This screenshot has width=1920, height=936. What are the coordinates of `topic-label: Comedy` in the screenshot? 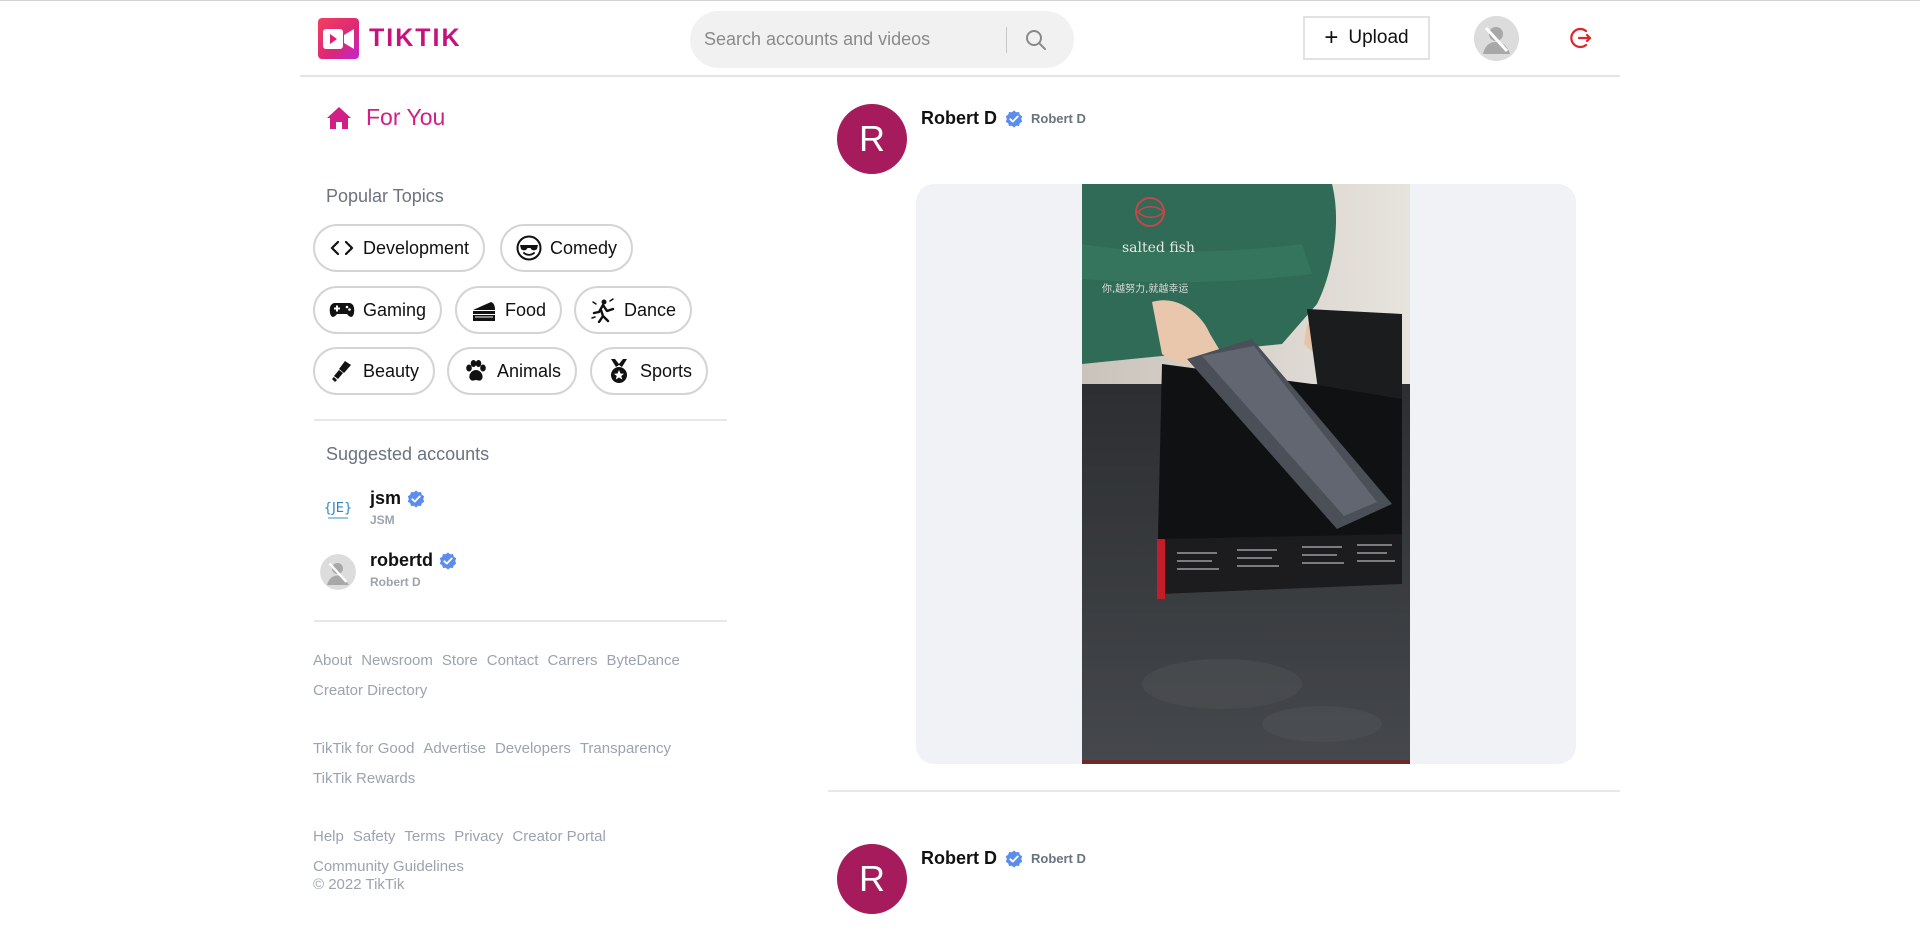 It's located at (584, 247).